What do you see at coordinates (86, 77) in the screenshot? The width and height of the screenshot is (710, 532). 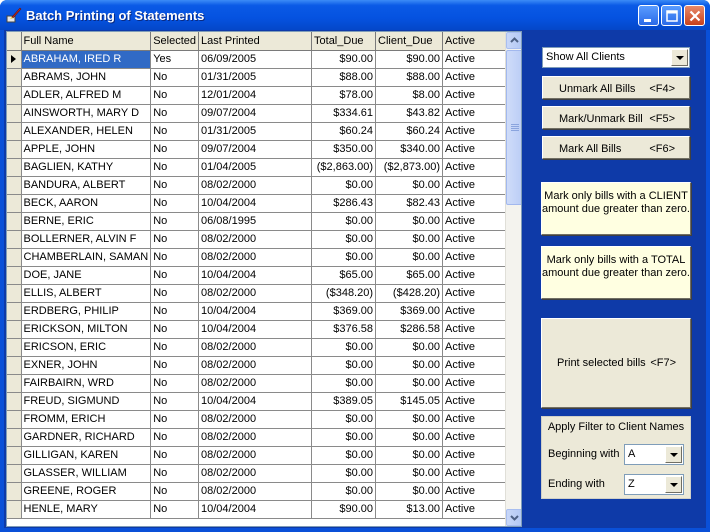 I see `cell-full-name: ABRAMS, JOHN` at bounding box center [86, 77].